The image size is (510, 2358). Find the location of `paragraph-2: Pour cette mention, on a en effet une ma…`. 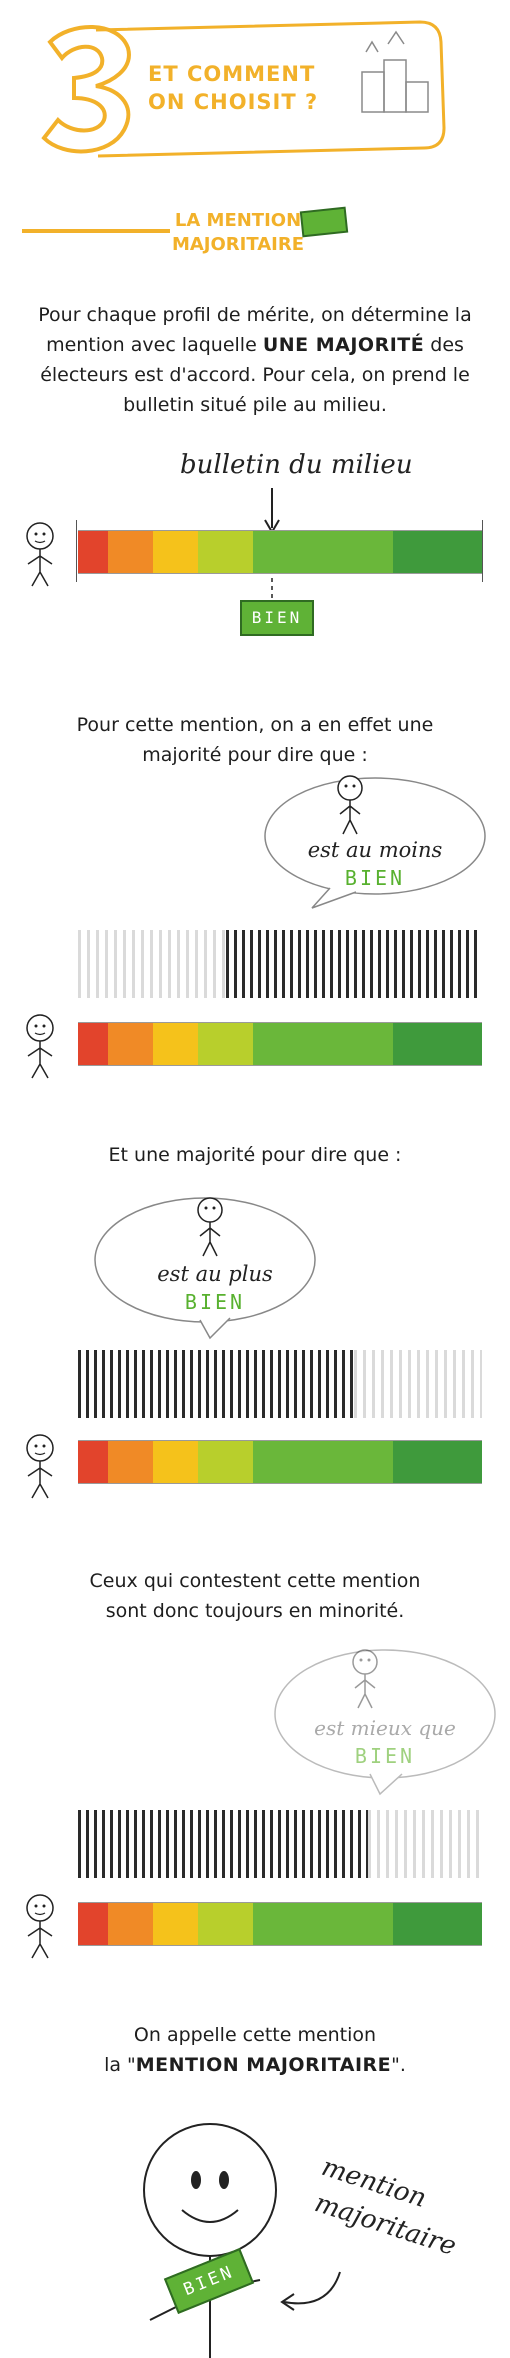

paragraph-2: Pour cette mention, on a en effet une ma… is located at coordinates (255, 740).